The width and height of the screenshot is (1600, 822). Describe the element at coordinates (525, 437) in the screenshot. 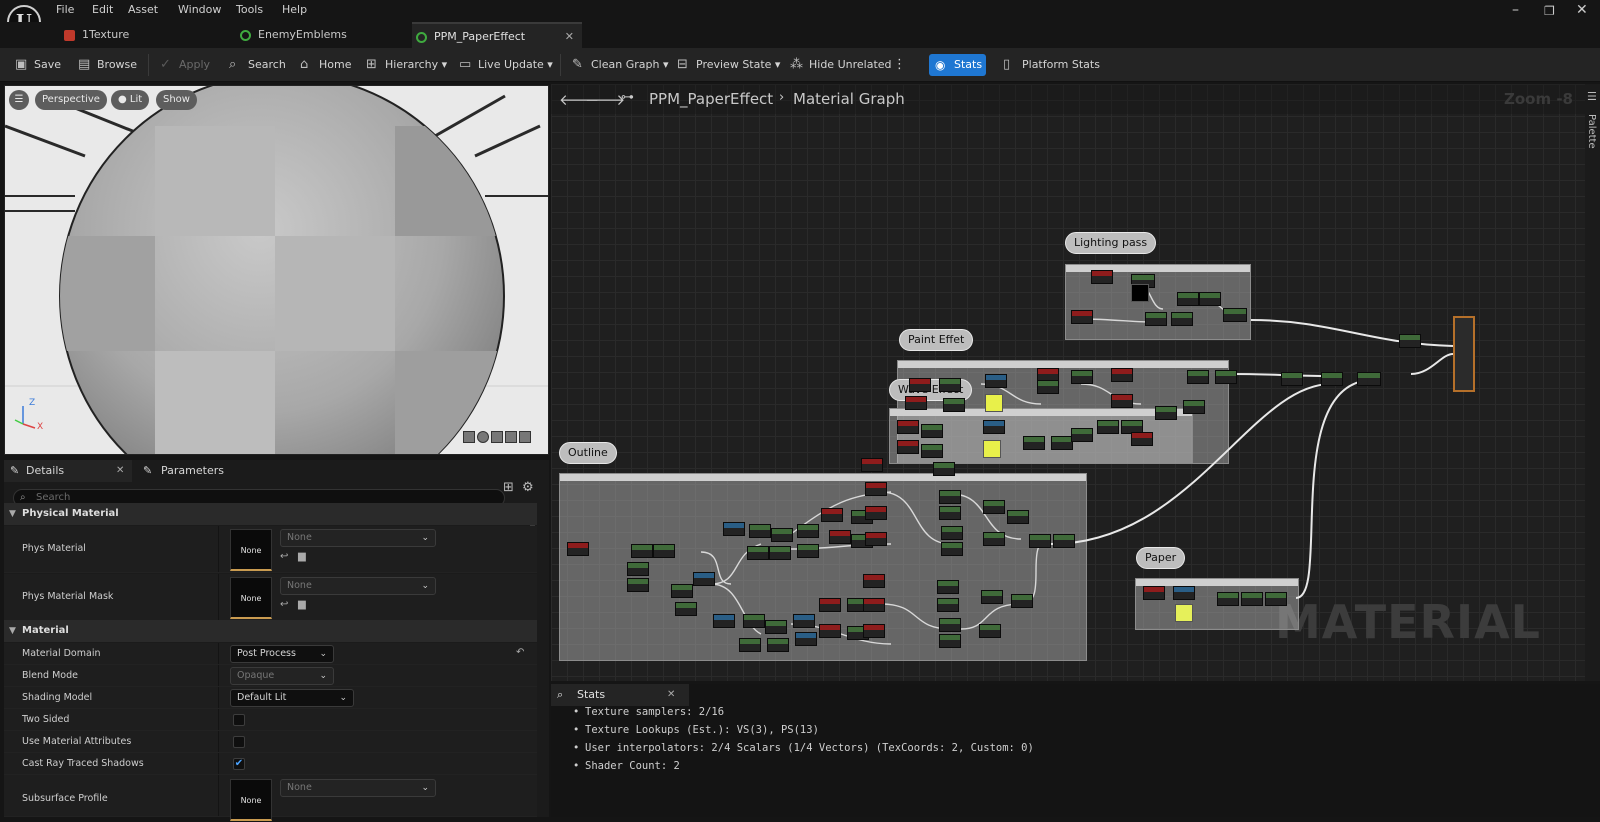

I see `teapot-icon` at that location.